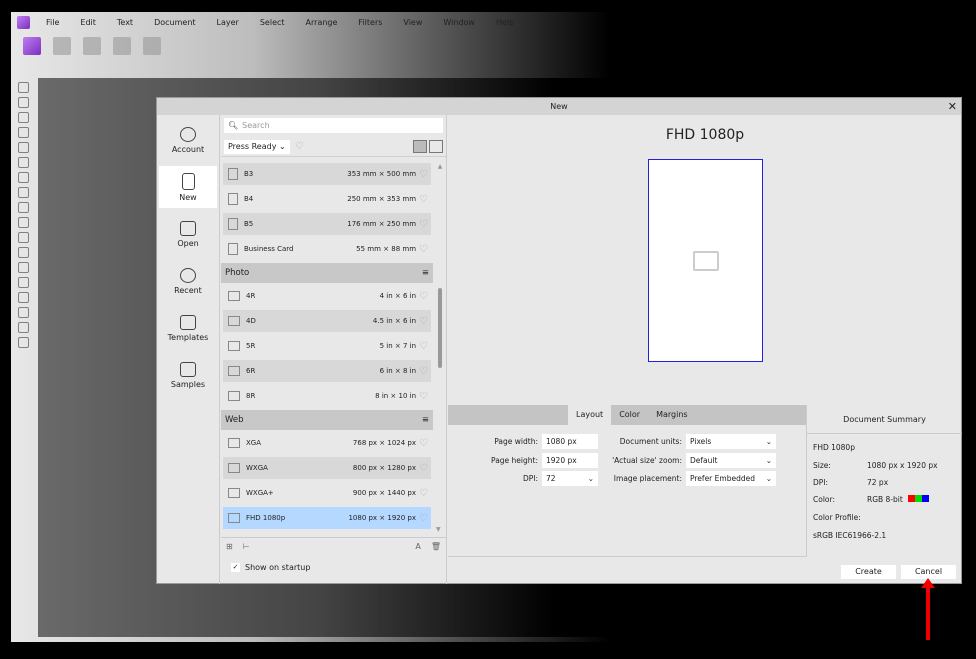 This screenshot has height=659, width=976. I want to click on document-units-dropdown: Pixels ⌄, so click(731, 441).